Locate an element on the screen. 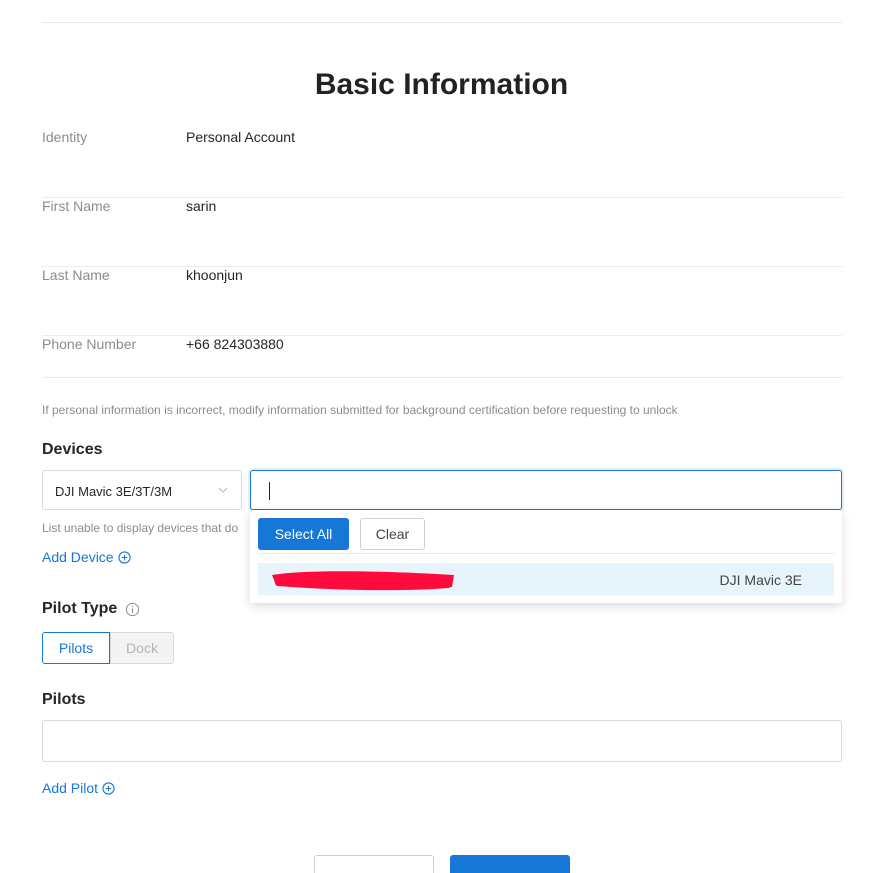 Image resolution: width=873 pixels, height=873 pixels. add-pilot-link: Add Pilot is located at coordinates (78, 788).